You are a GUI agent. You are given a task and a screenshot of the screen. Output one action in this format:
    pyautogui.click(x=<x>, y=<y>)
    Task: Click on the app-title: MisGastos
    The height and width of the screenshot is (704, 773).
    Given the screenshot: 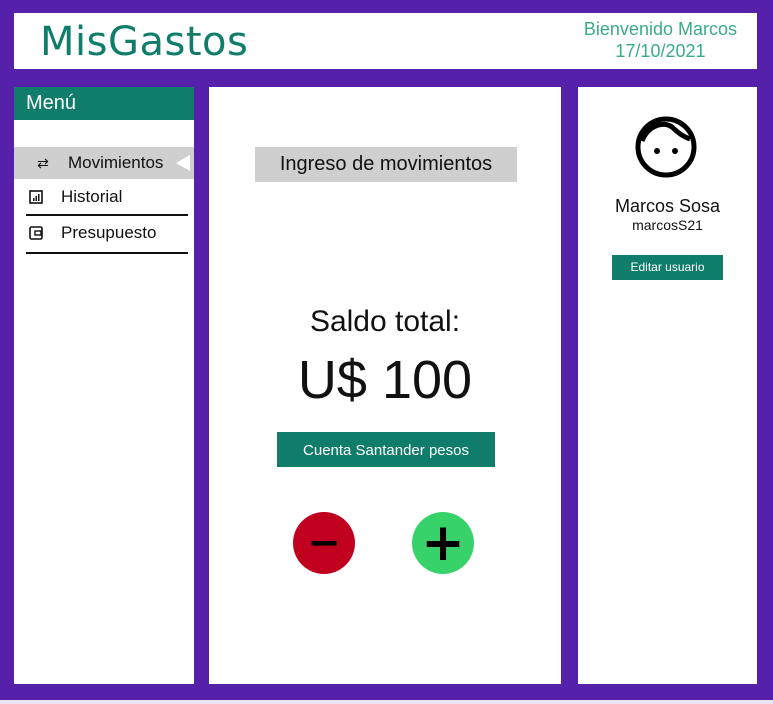 What is the action you would take?
    pyautogui.click(x=144, y=42)
    